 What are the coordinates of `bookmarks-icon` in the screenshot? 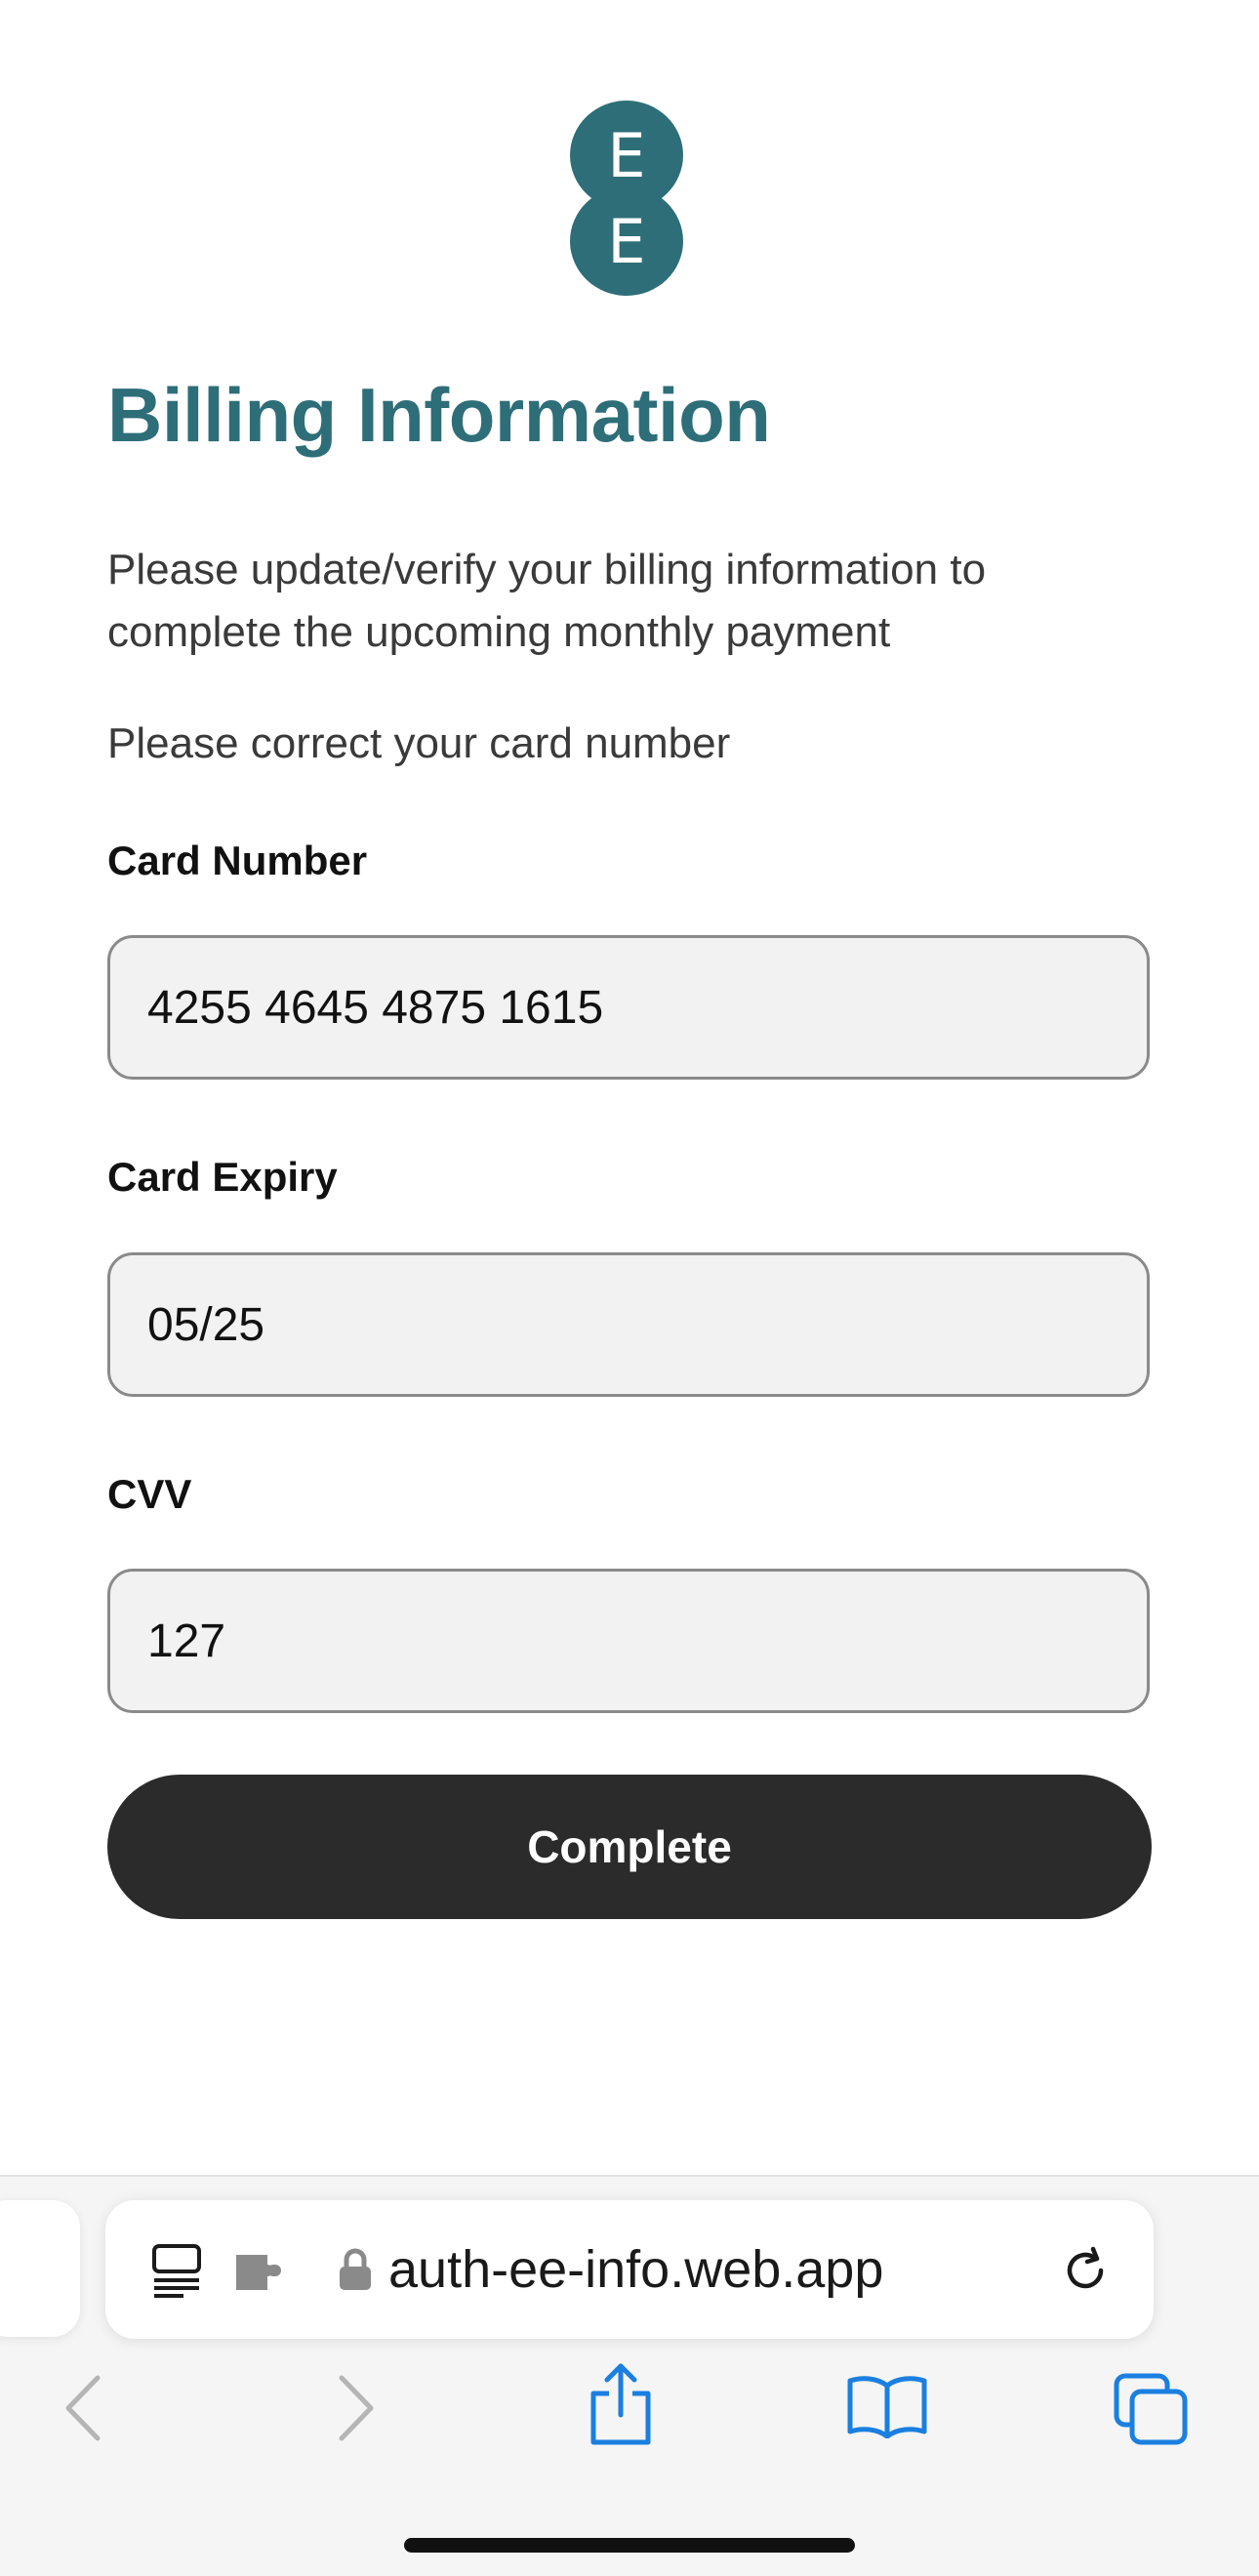 It's located at (887, 2406).